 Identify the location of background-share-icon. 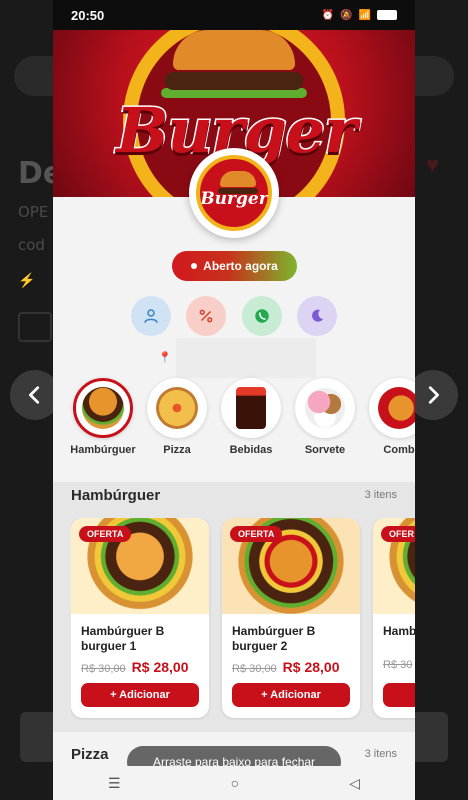
(35, 327).